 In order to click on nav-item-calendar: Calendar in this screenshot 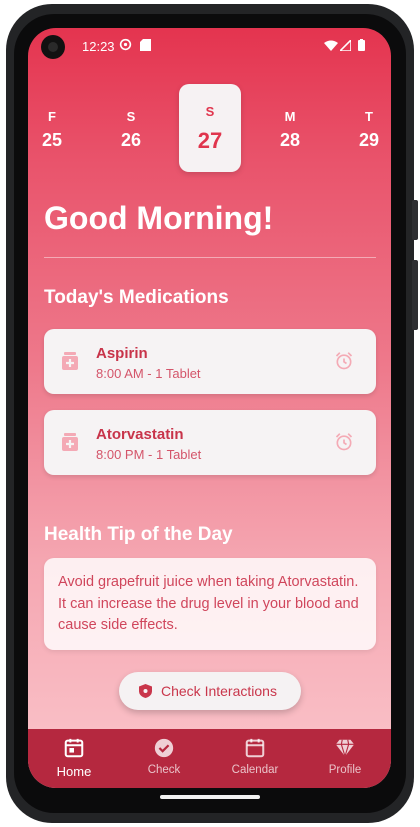, I will do `click(255, 758)`.